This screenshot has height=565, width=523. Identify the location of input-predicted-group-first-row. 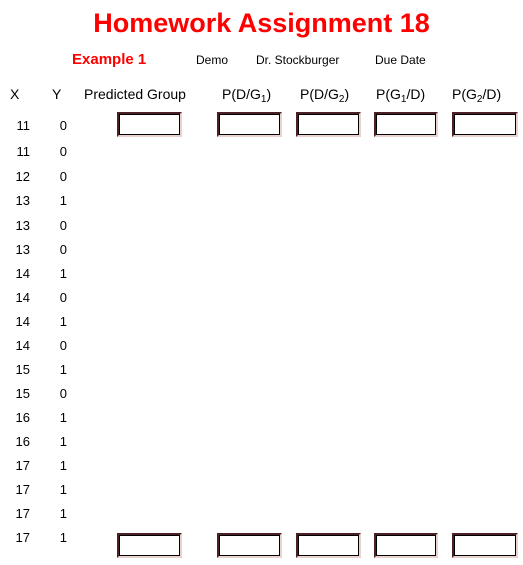
(149, 124).